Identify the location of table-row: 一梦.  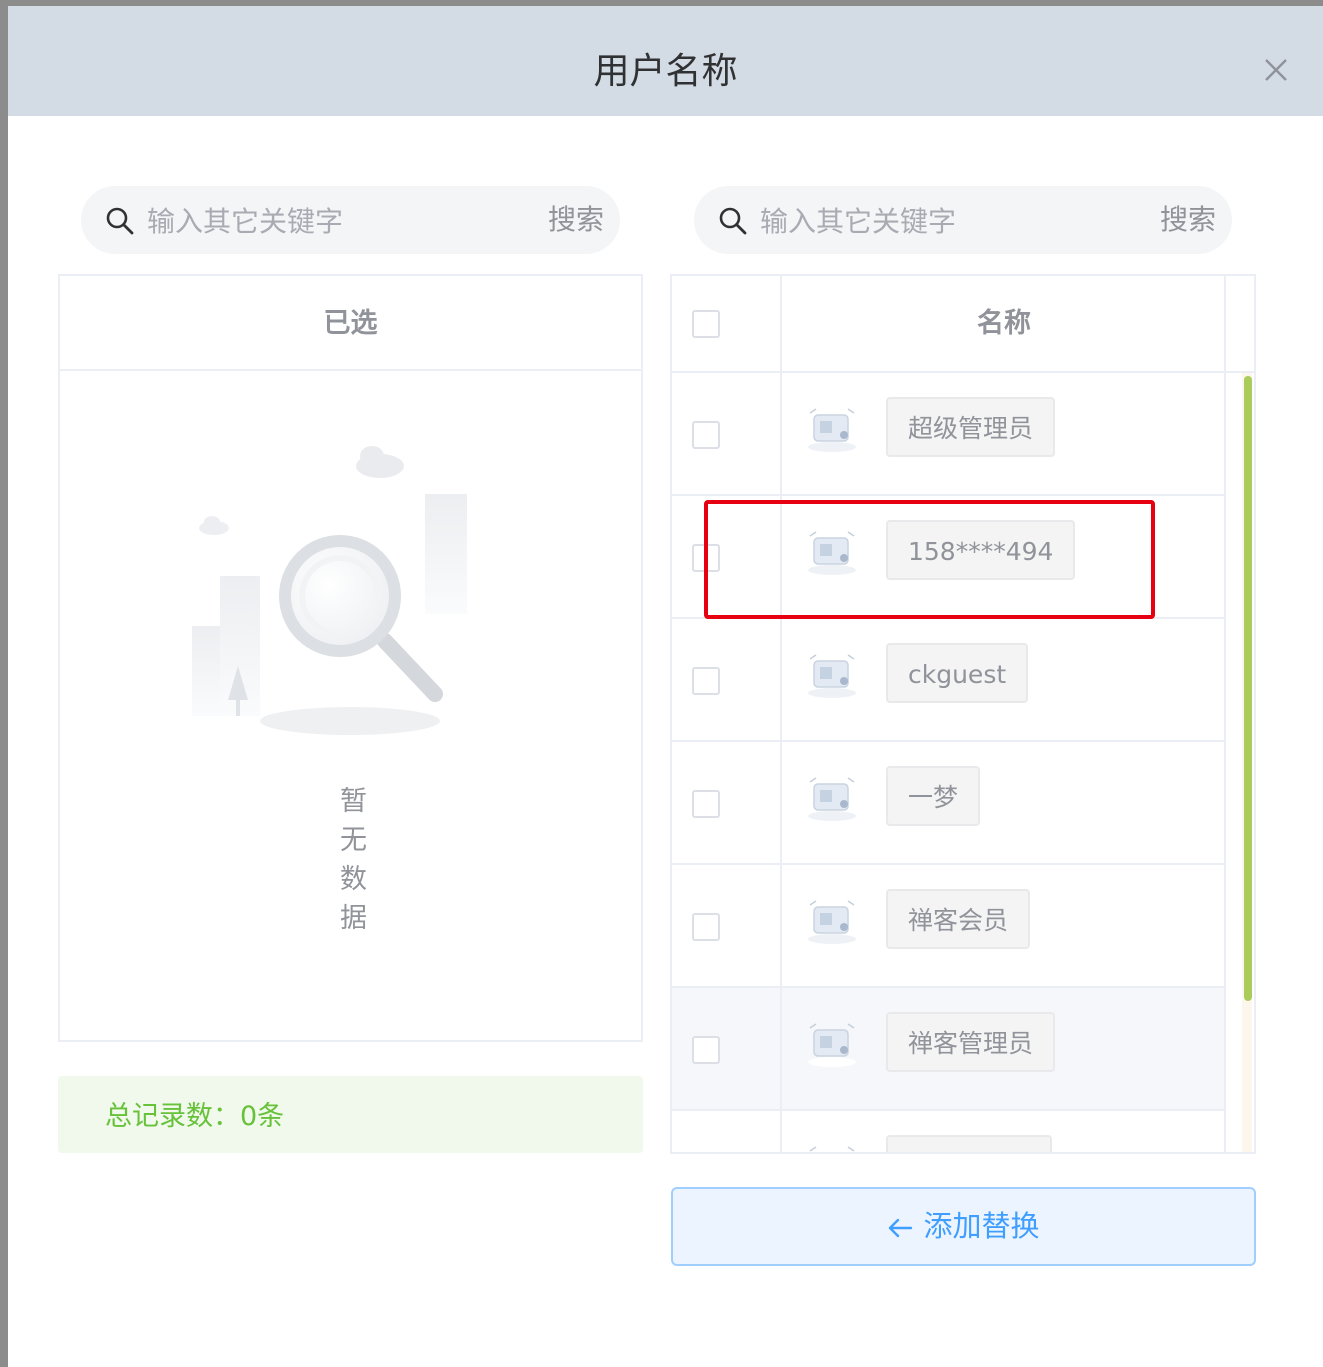
(949, 803).